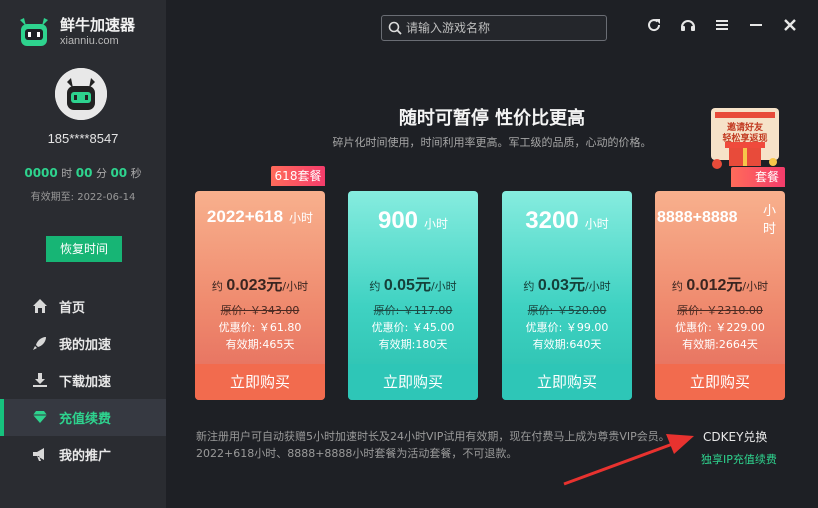 This screenshot has width=818, height=508. I want to click on plan-promo-price: 优惠价: ￥229.00, so click(720, 327).